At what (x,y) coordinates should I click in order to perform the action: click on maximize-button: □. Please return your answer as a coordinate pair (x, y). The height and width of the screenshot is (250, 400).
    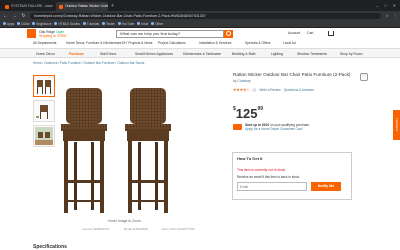
    Looking at the image, I should click on (385, 5).